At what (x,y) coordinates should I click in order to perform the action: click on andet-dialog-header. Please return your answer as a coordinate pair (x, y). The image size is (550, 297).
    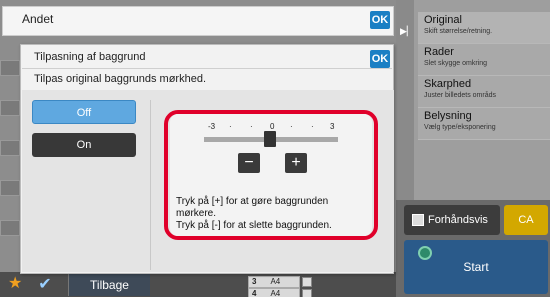
    Looking at the image, I should click on (198, 21).